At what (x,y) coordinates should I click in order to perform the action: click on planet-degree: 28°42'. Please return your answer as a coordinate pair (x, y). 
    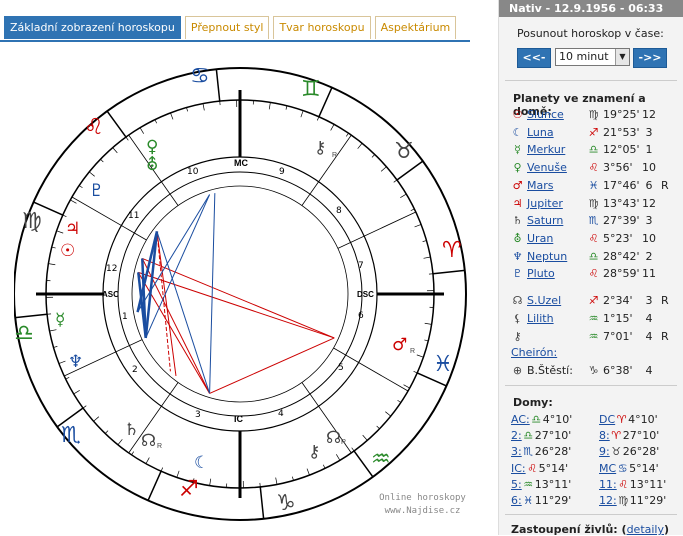
    Looking at the image, I should click on (621, 256).